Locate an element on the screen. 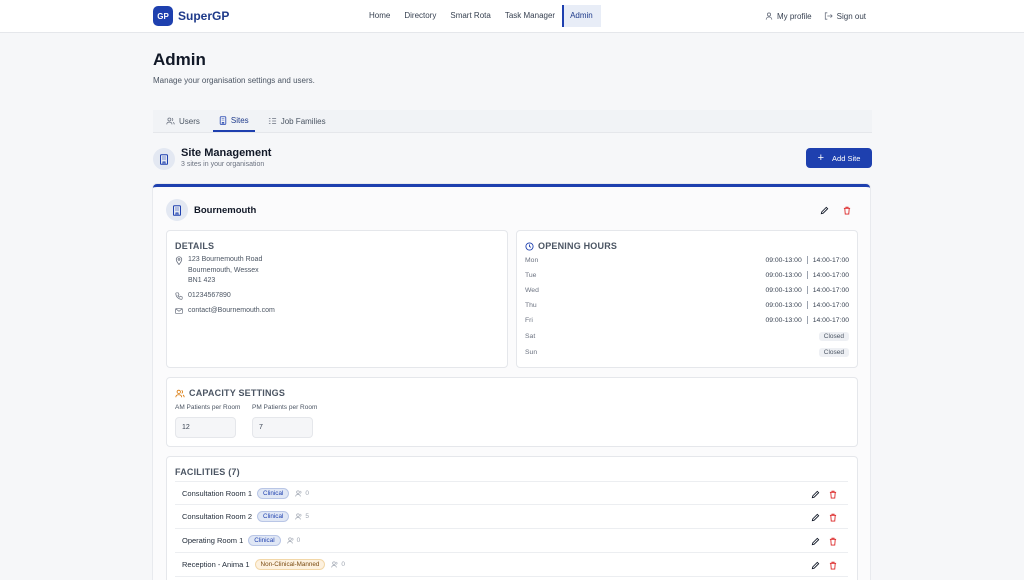  address-line-3: BN1 423 is located at coordinates (202, 280).